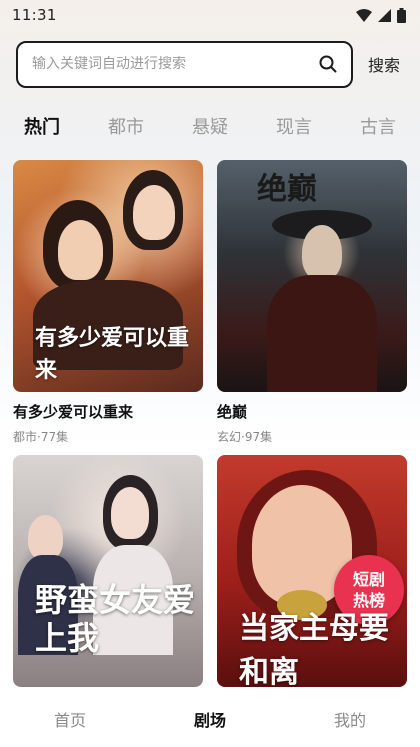  What do you see at coordinates (41, 437) in the screenshot?
I see `drama-meta: 都市·77集` at bounding box center [41, 437].